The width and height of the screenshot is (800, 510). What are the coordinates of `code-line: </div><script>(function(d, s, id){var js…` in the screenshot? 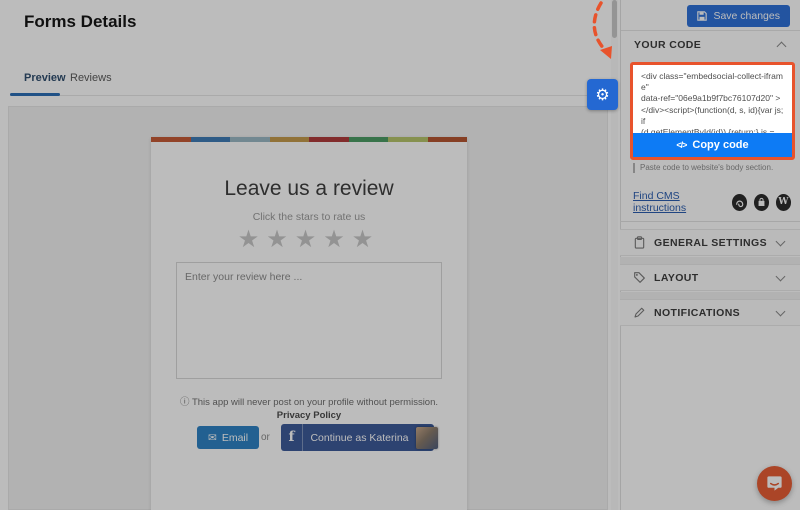 It's located at (712, 115).